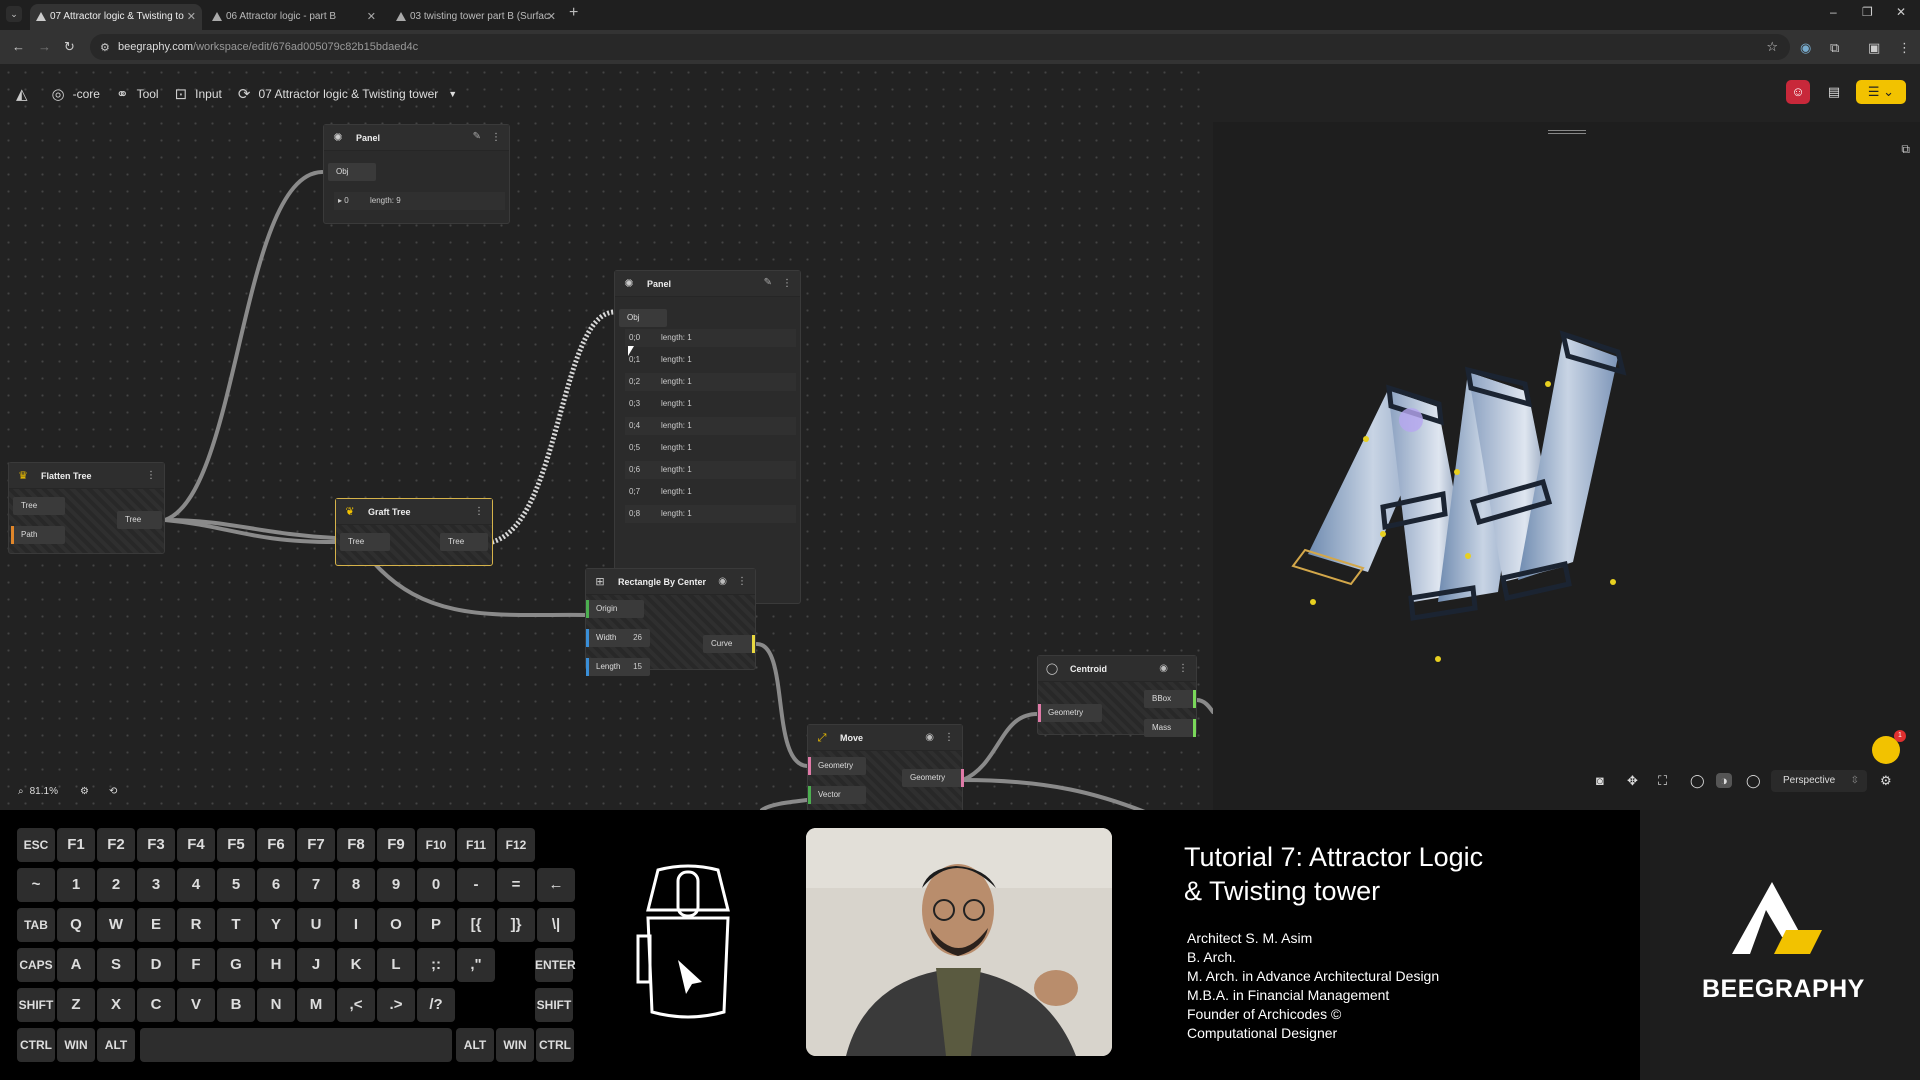 Image resolution: width=1920 pixels, height=1080 pixels. Describe the element at coordinates (606, 637) in the screenshot. I see `port-label: Width` at that location.